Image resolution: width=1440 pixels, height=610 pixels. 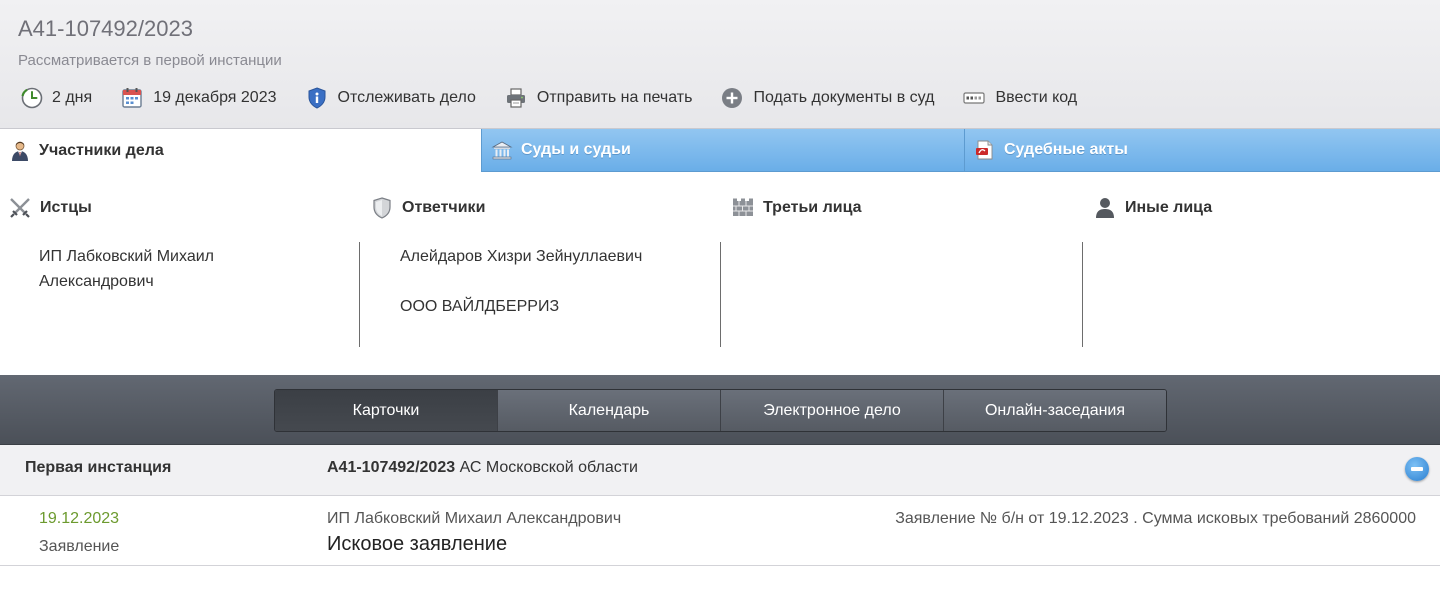 What do you see at coordinates (159, 269) in the screenshot?
I see `plaintiff-item: ИП Лабковский Михаил Александрович` at bounding box center [159, 269].